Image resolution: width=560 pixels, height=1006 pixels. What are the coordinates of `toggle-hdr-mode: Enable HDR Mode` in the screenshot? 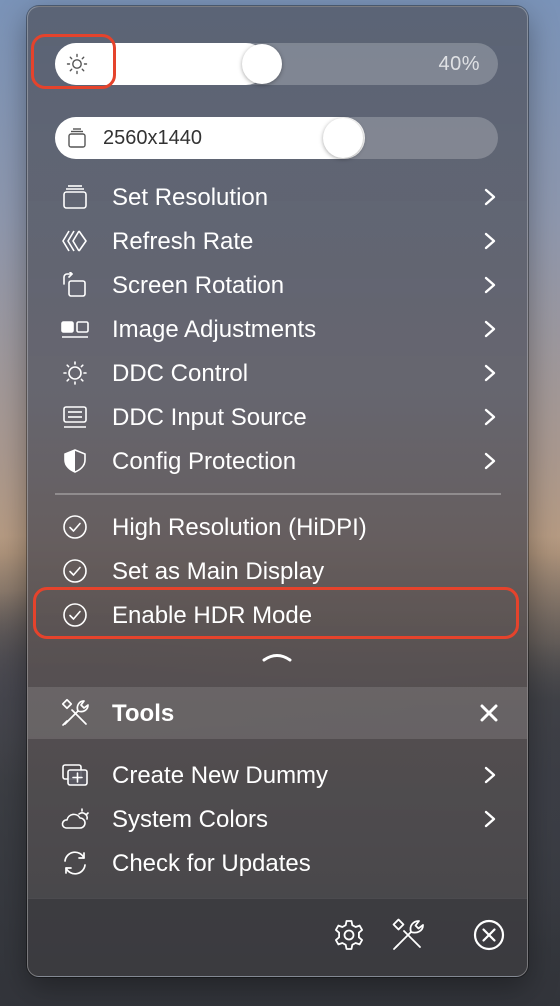 It's located at (277, 615).